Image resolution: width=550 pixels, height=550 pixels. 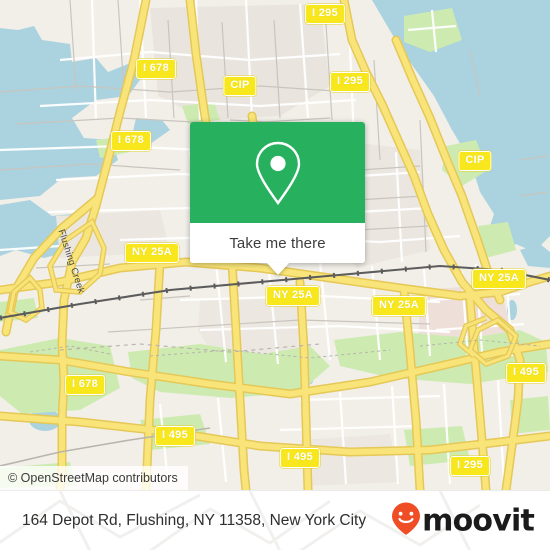 What do you see at coordinates (277, 269) in the screenshot?
I see `card-pointer-tail` at bounding box center [277, 269].